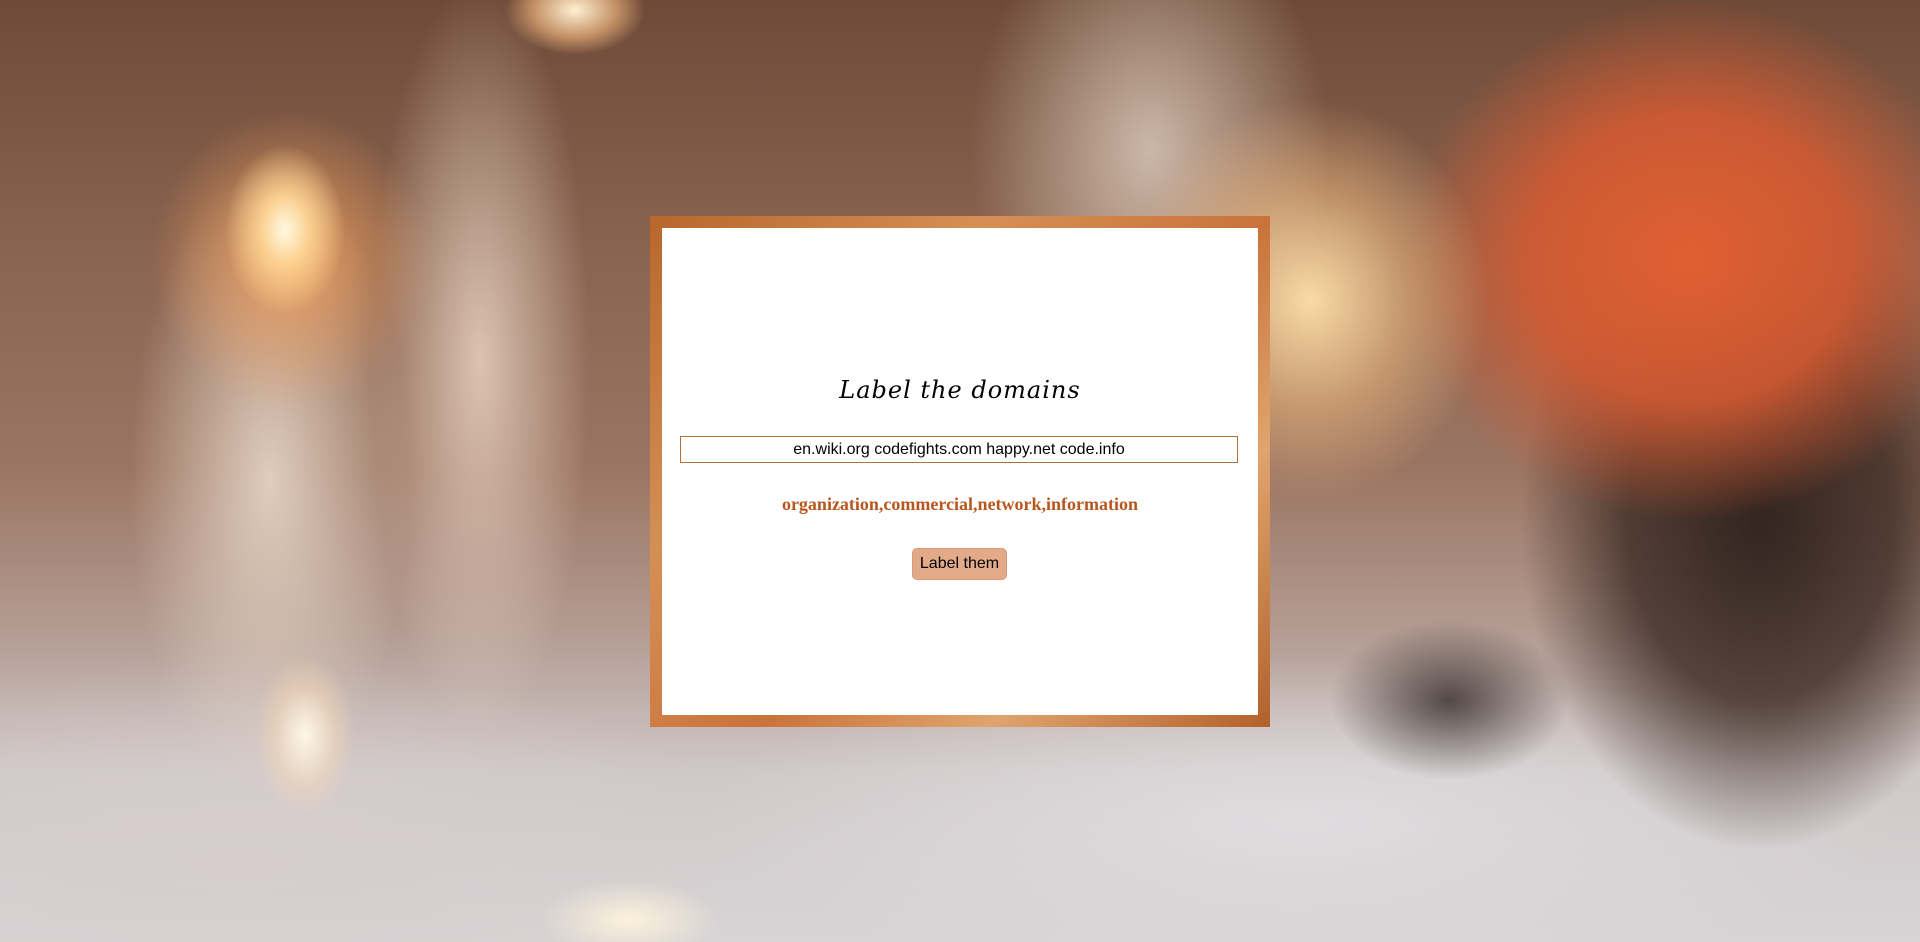  I want to click on label-them-button: Label them, so click(959, 564).